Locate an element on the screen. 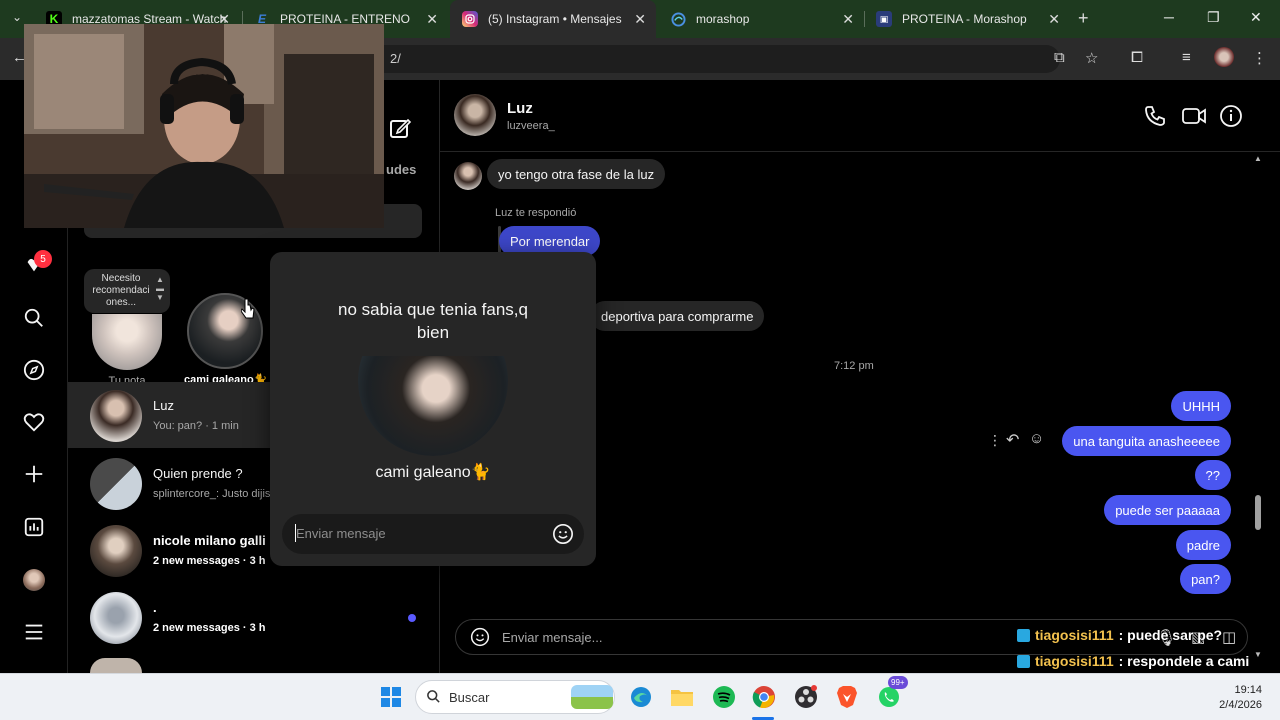 This screenshot has width=1280, height=720. requests-link: udes is located at coordinates (401, 169).